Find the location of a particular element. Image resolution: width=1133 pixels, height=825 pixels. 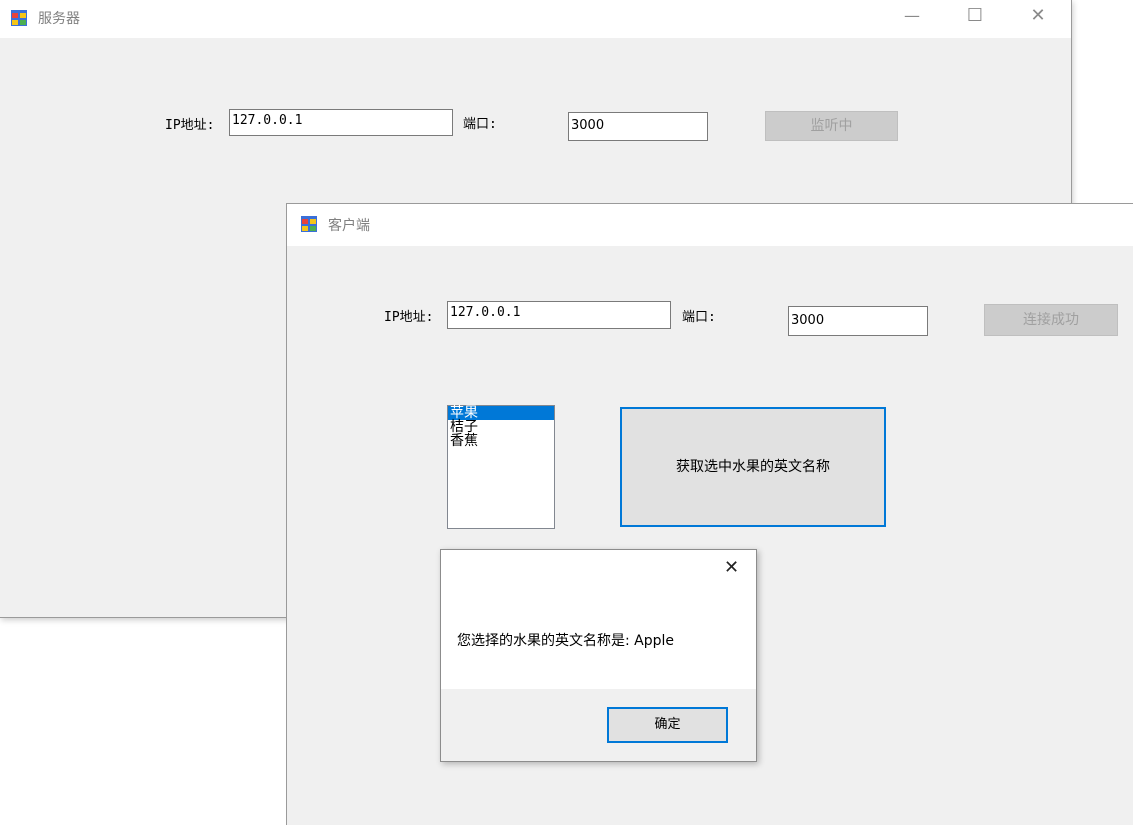

message-box-footer: 确定 is located at coordinates (598, 725).